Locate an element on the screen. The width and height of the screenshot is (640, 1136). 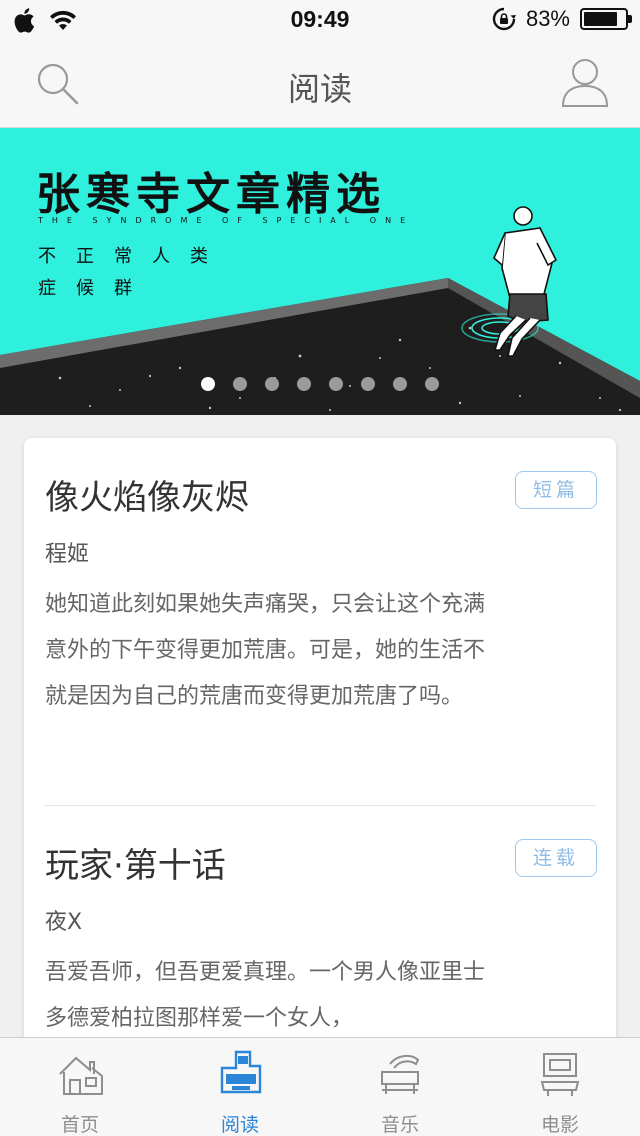
page-title: 阅读 is located at coordinates (319, 89).